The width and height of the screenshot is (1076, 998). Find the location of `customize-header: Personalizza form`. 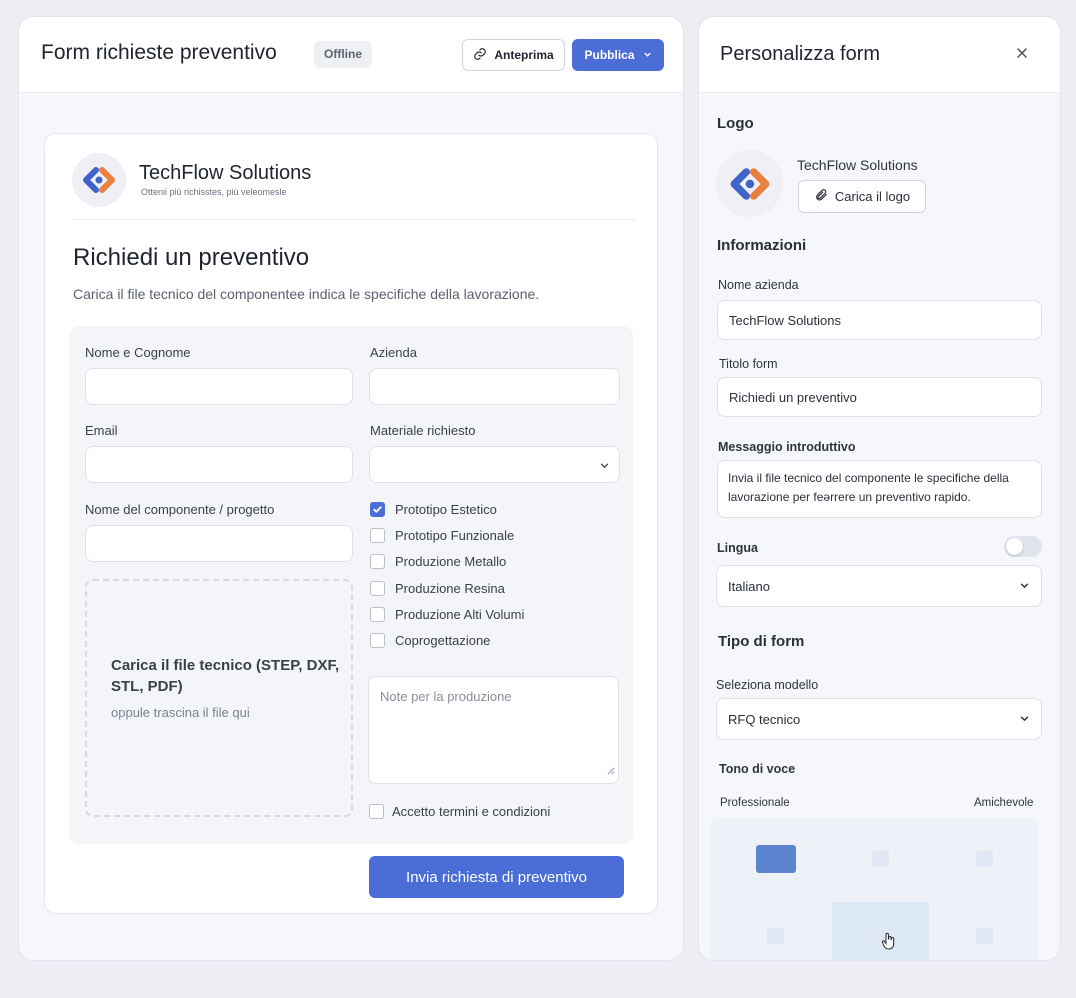

customize-header: Personalizza form is located at coordinates (879, 55).